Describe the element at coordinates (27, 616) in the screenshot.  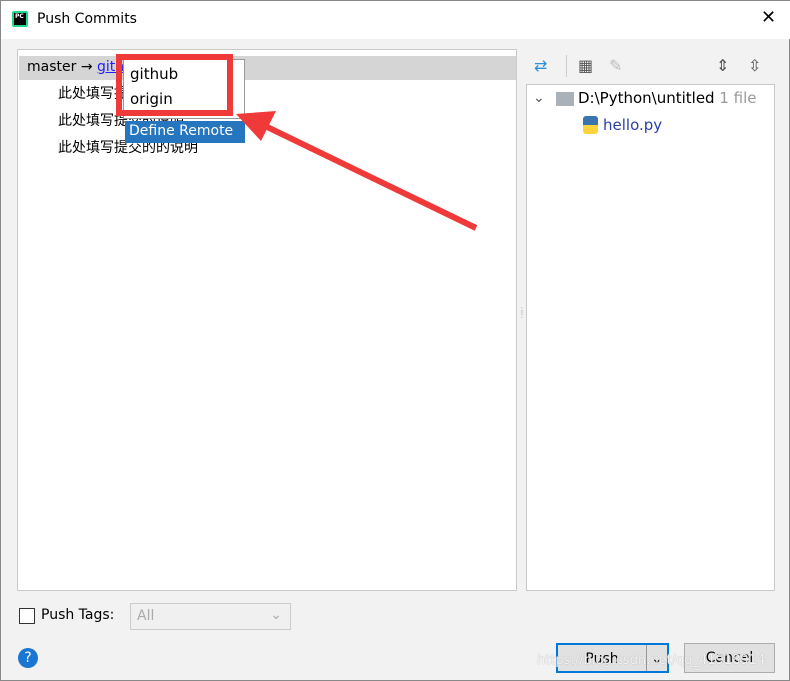
I see `push-tags-checkbox` at that location.